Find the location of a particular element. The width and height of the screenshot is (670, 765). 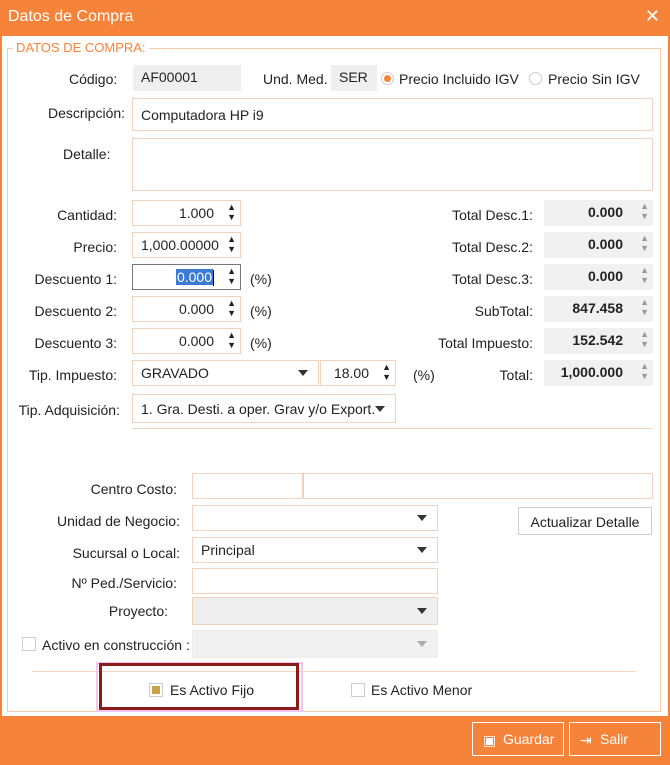

tip-impuesto-select: GRAVADO is located at coordinates (225, 373).